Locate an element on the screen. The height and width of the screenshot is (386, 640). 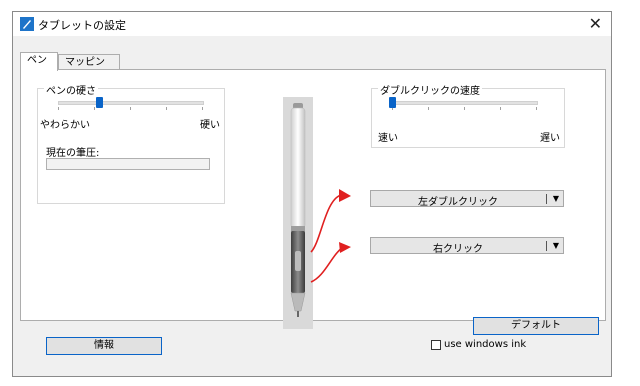
upper-pen-button-dropdown: 左ダブルクリック ▼ is located at coordinates (467, 199).